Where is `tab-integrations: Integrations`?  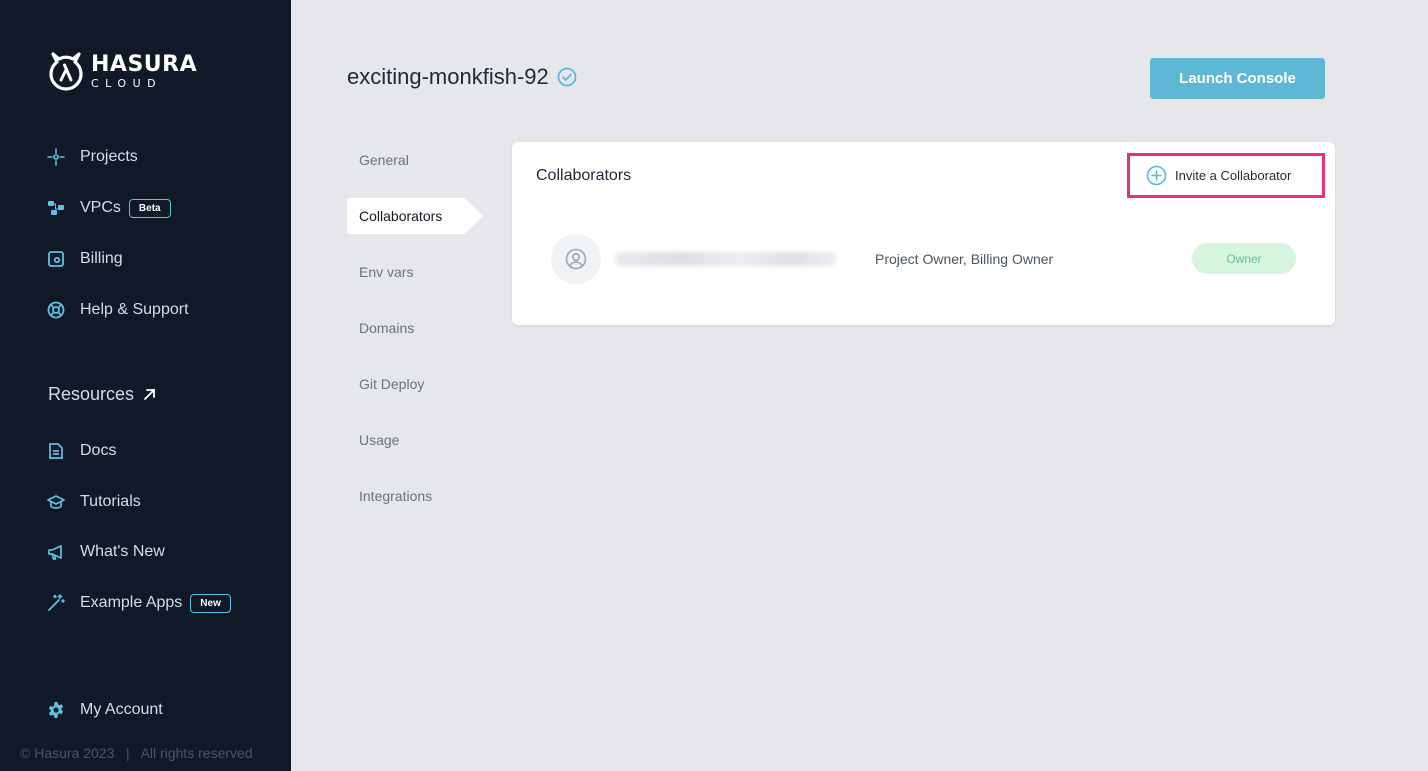
tab-integrations: Integrations is located at coordinates (395, 496).